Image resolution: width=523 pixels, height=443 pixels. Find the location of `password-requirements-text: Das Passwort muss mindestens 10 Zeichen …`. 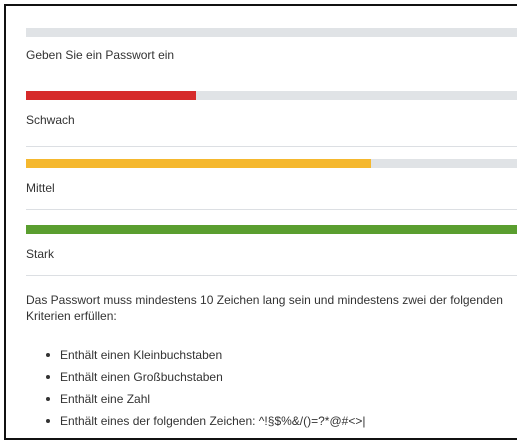

password-requirements-text: Das Passwort muss mindestens 10 Zeichen … is located at coordinates (264, 308).